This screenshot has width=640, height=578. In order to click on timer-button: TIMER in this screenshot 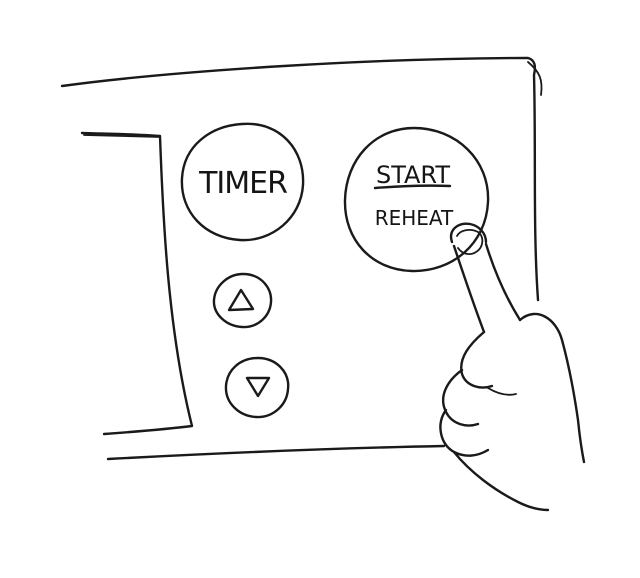, I will do `click(242, 182)`.